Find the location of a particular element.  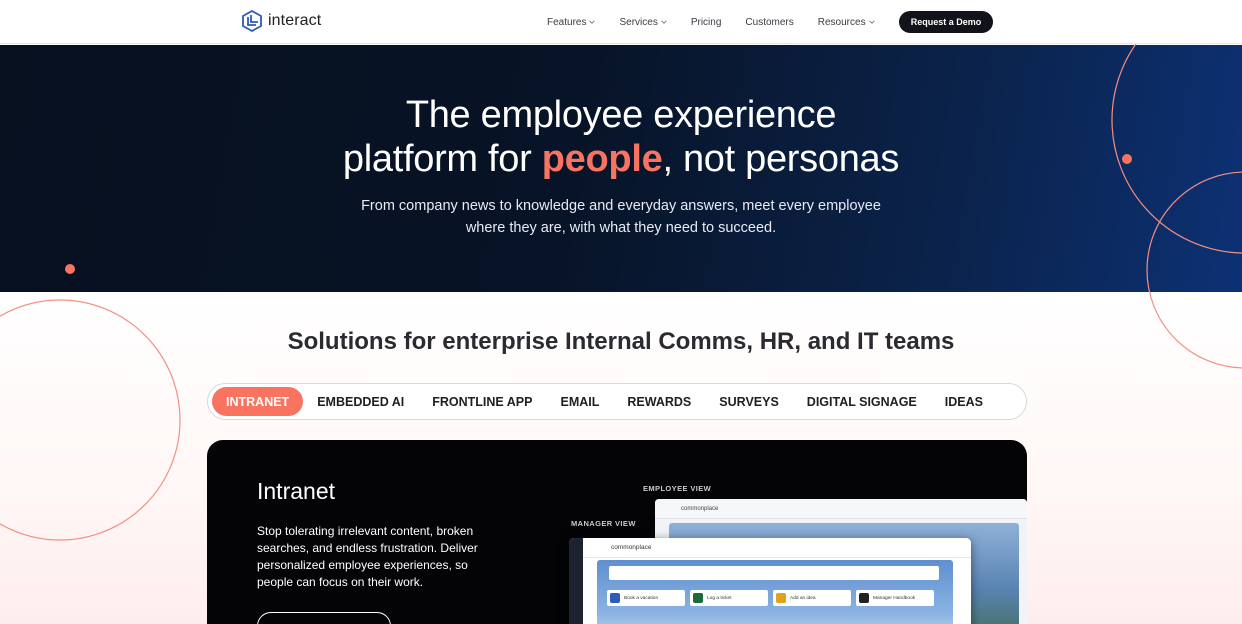

manager-view-sidebar is located at coordinates (576, 581).